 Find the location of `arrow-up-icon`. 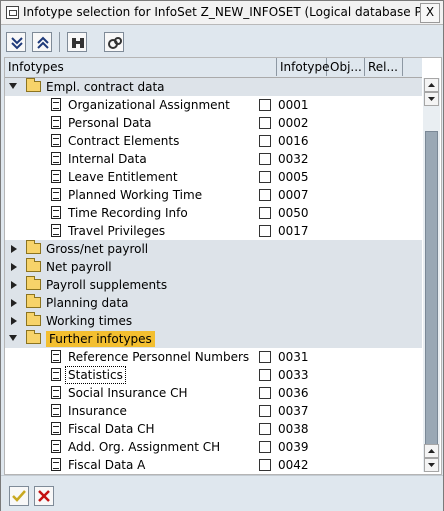

arrow-up-icon is located at coordinates (431, 451).